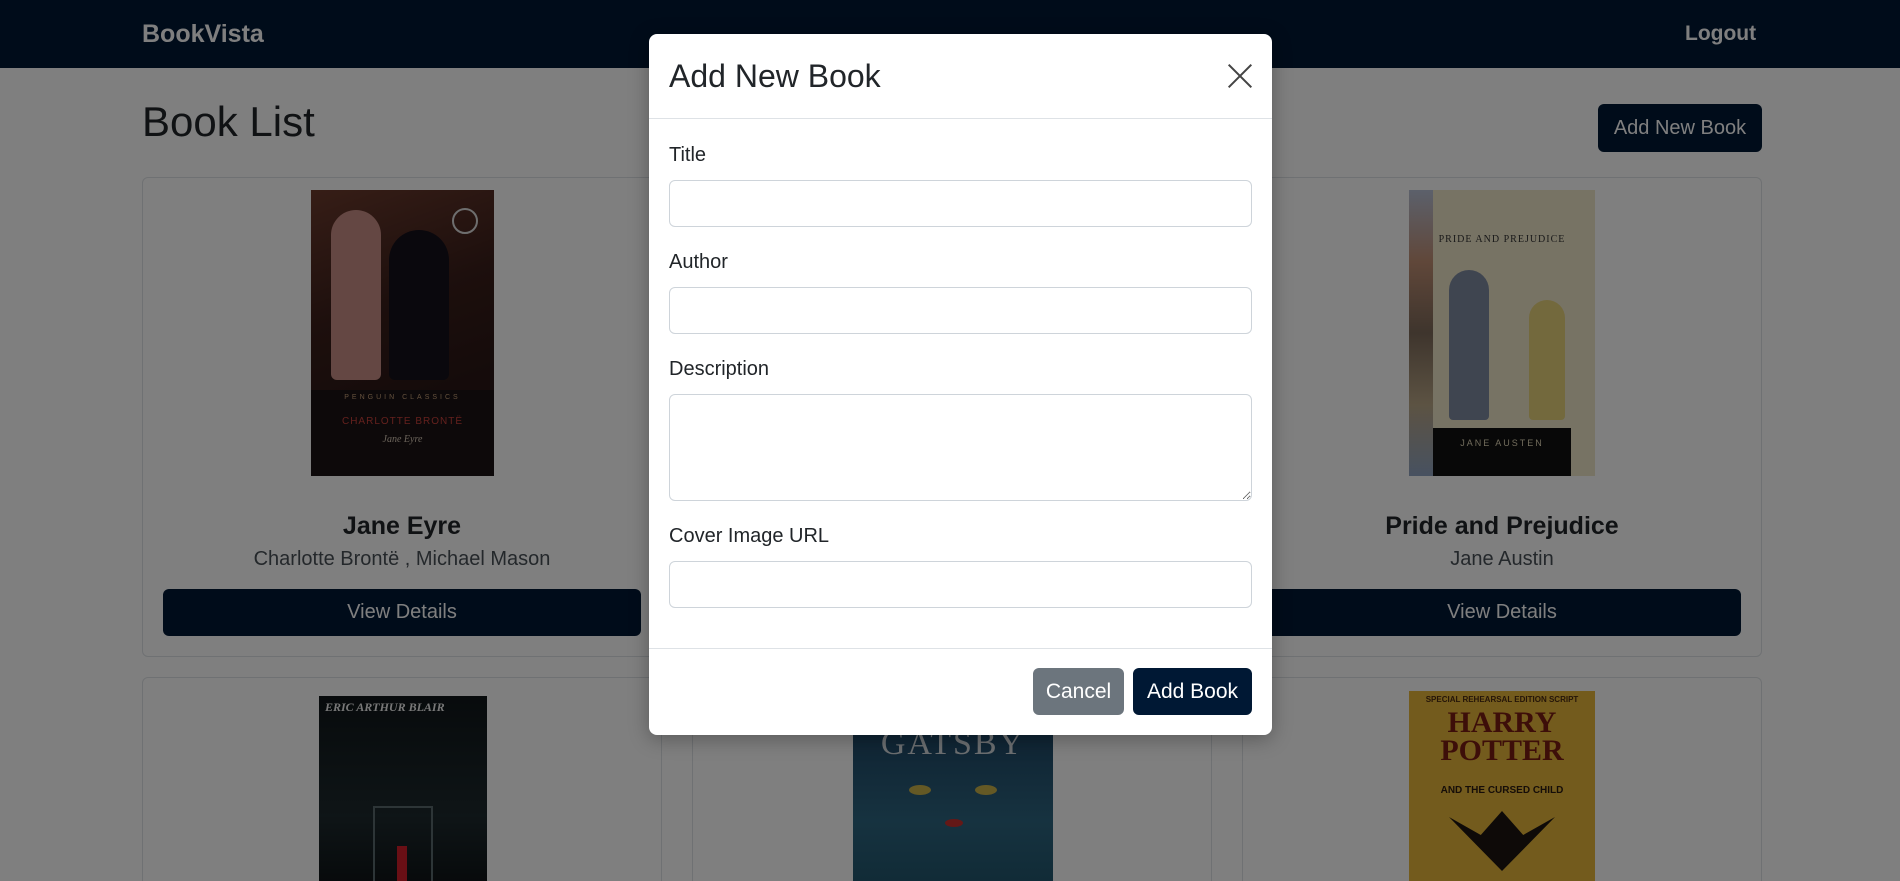 The height and width of the screenshot is (881, 1900). What do you see at coordinates (960, 447) in the screenshot?
I see `description-textarea` at bounding box center [960, 447].